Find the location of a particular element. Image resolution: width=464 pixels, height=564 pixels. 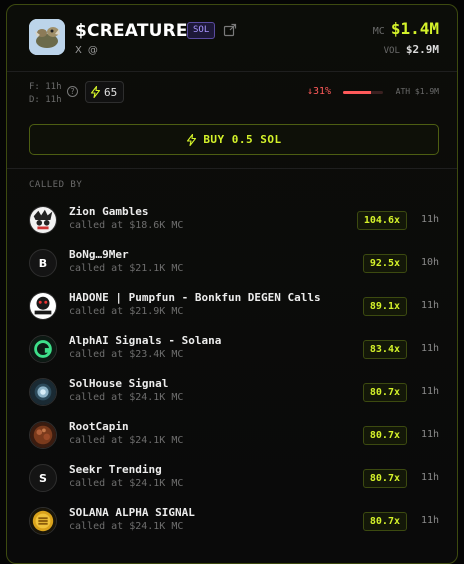

drawdown-bar is located at coordinates (363, 92).